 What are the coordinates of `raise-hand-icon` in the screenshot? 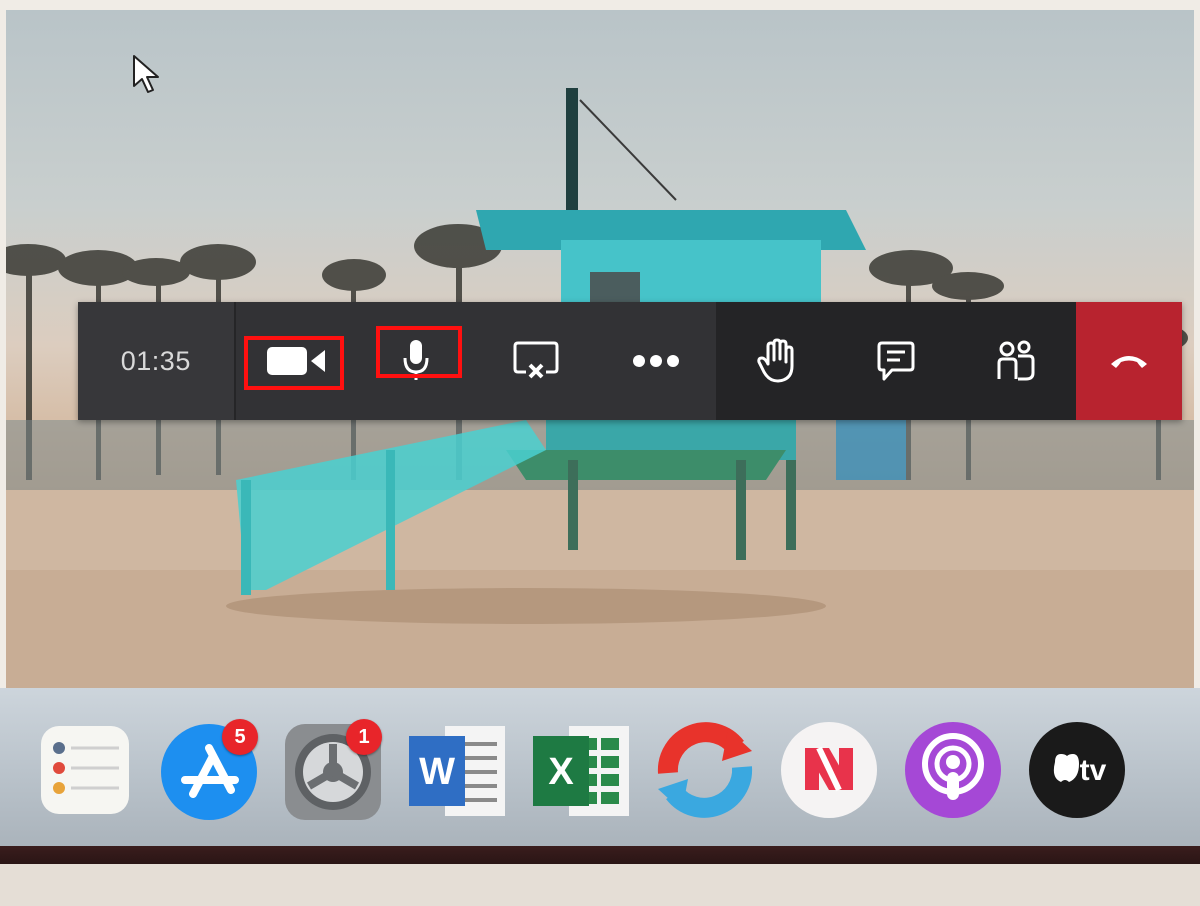 It's located at (775, 360).